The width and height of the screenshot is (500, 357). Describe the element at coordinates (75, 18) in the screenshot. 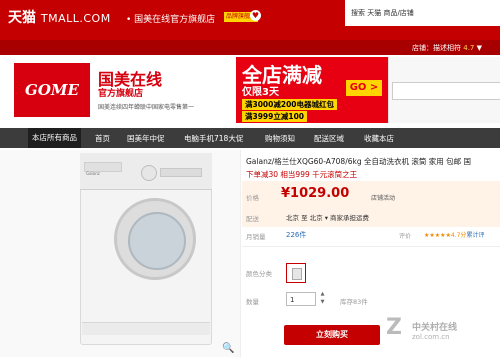

I see `tmall-logo-en: TMALL.COM` at that location.